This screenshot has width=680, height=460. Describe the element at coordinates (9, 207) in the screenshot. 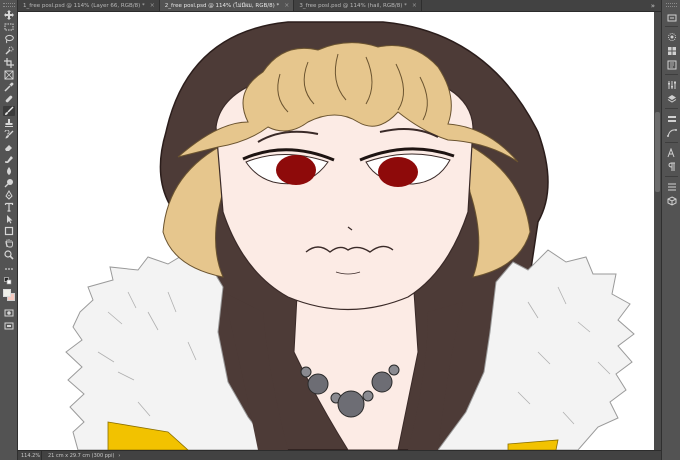

I see `type-tool-icon` at that location.